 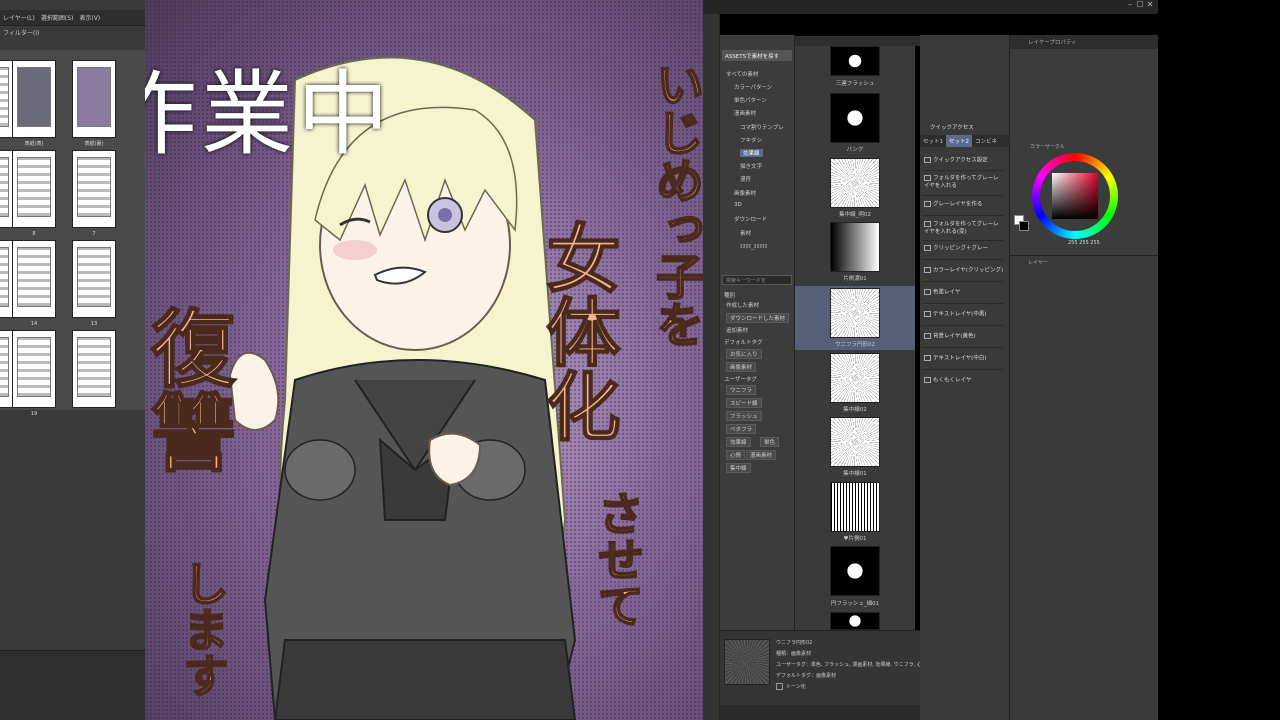 I want to click on tree-item-selected: 効果線, so click(x=751, y=153).